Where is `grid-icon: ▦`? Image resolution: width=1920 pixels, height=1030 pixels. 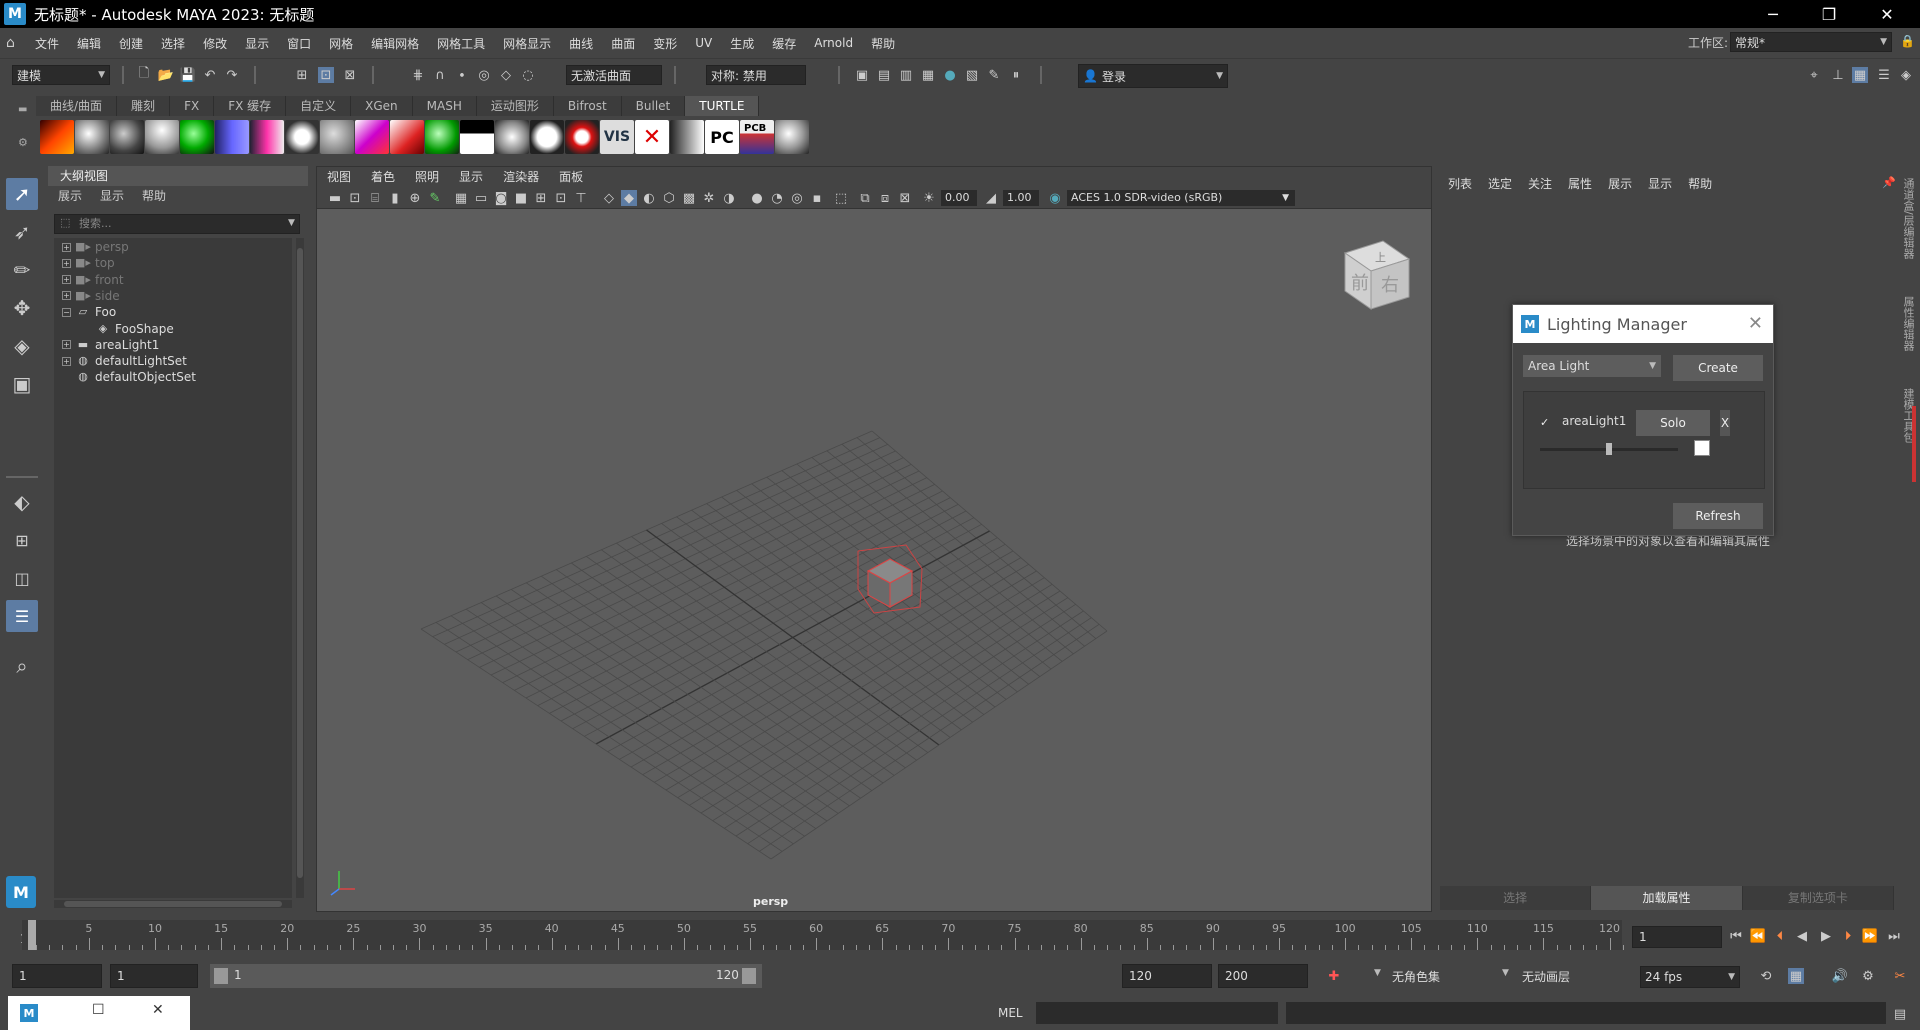 grid-icon: ▦ is located at coordinates (461, 198).